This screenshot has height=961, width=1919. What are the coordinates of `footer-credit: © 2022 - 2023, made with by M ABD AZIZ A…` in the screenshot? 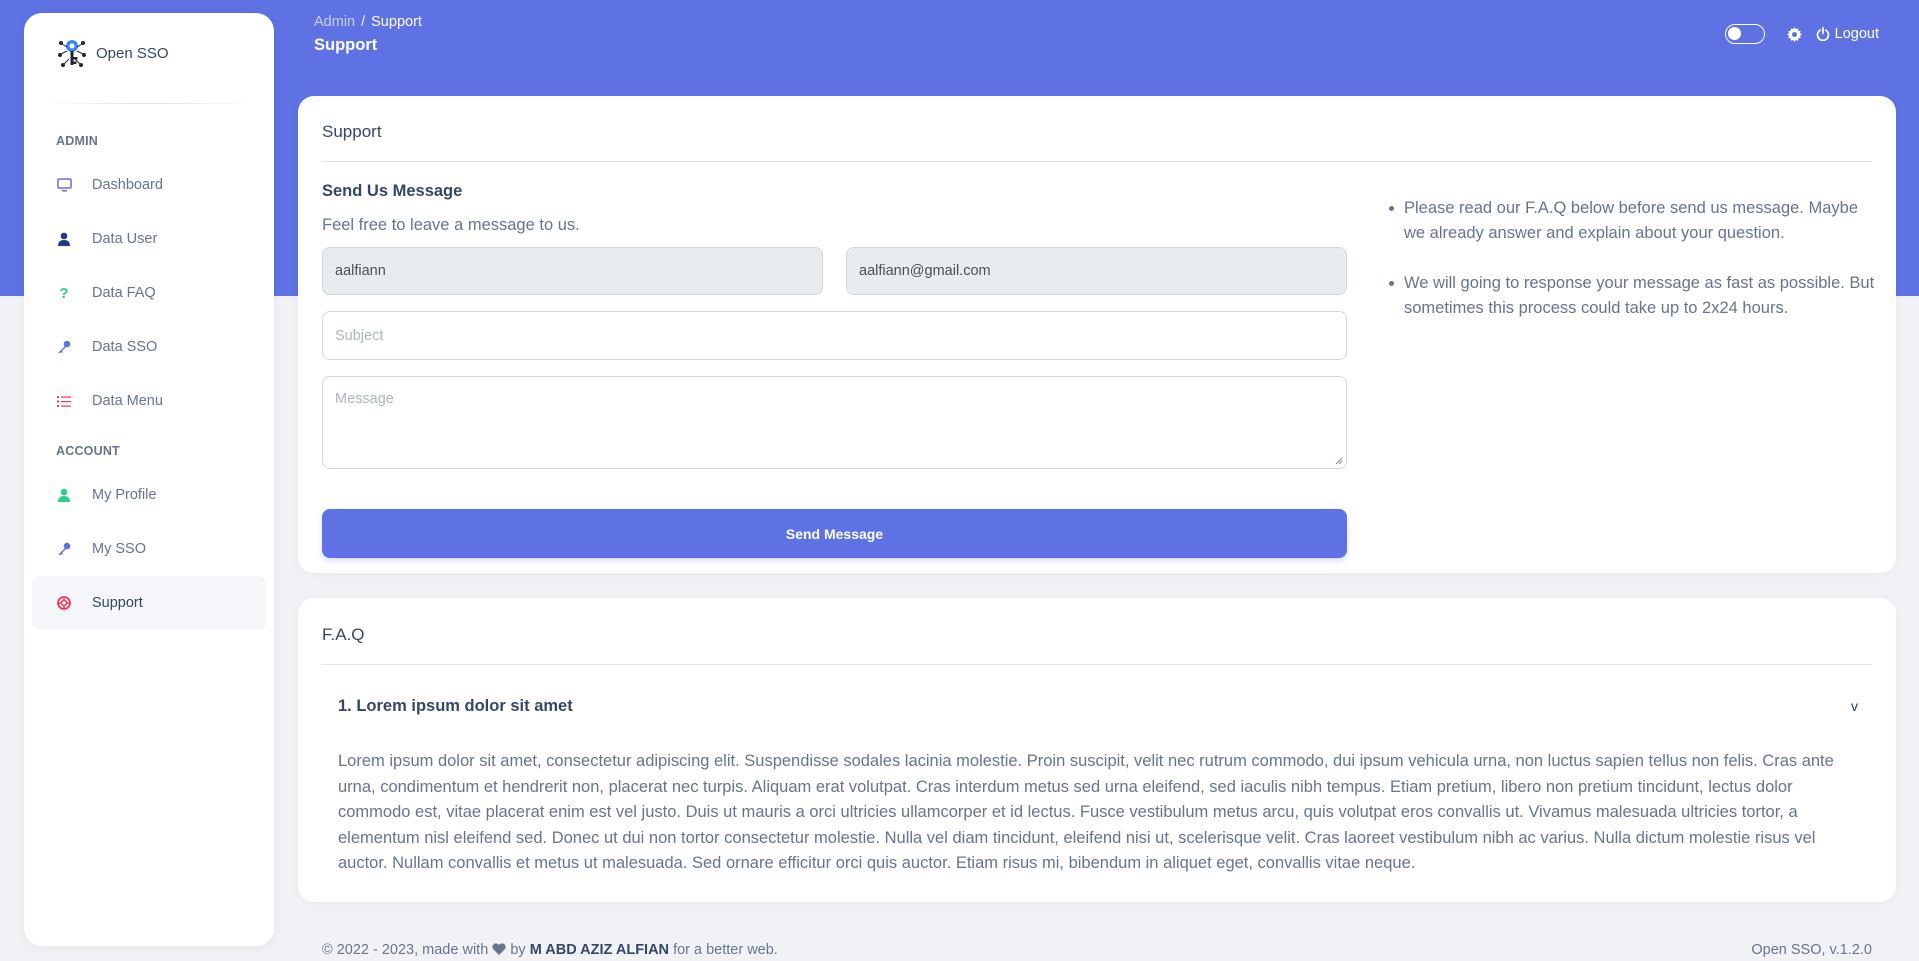 It's located at (550, 950).